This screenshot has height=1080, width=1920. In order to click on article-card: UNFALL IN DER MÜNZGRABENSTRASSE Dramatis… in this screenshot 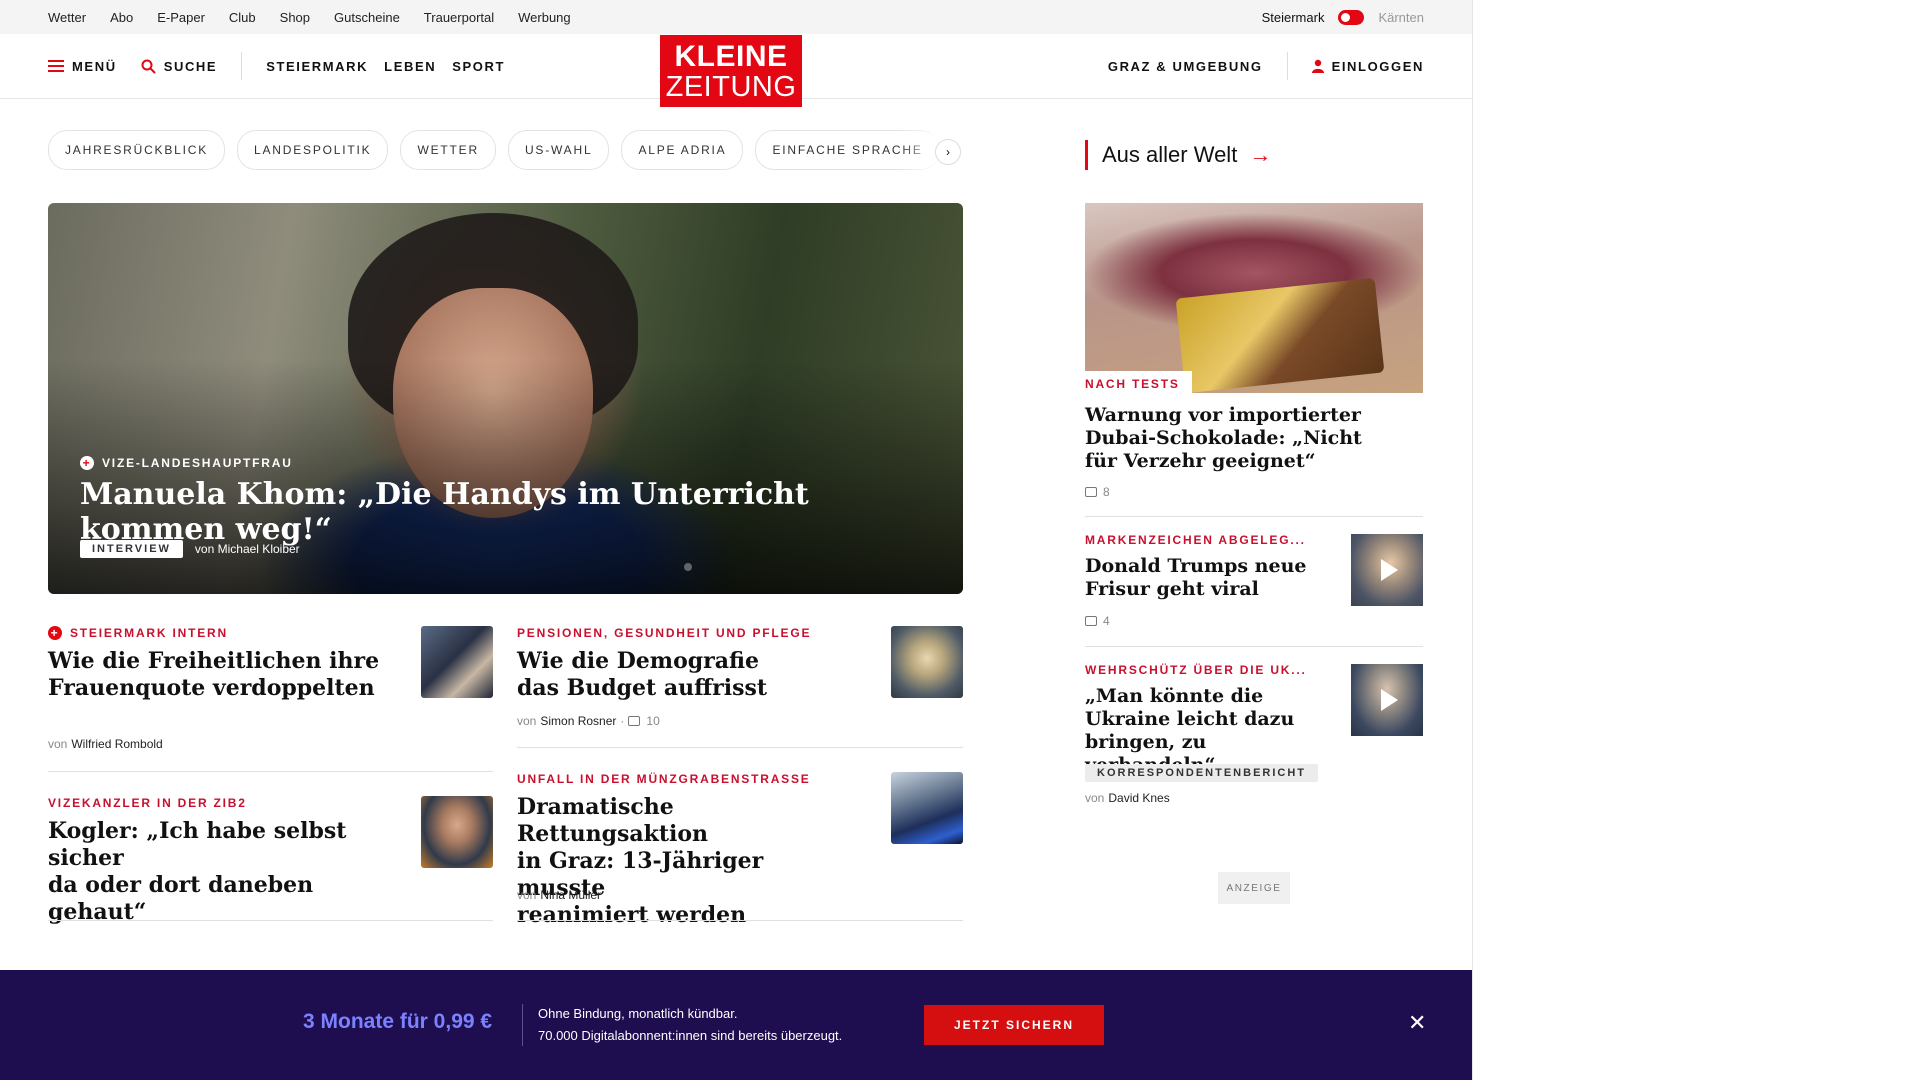, I will do `click(687, 850)`.